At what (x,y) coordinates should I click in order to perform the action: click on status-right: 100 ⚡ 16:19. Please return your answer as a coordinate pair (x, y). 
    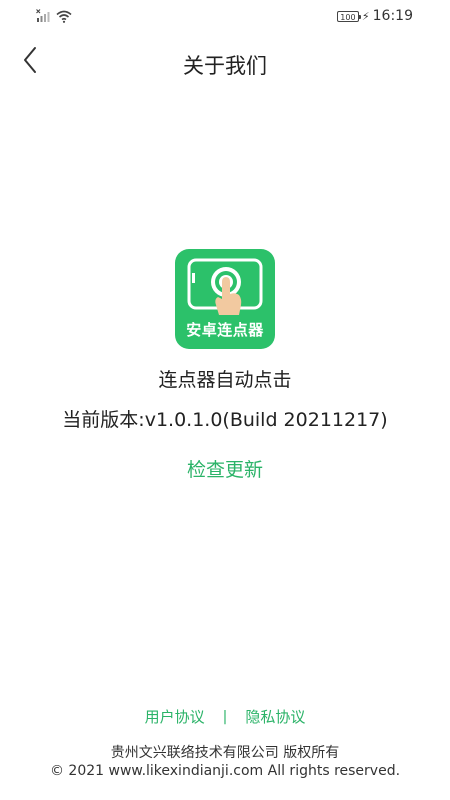
    Looking at the image, I should click on (374, 16).